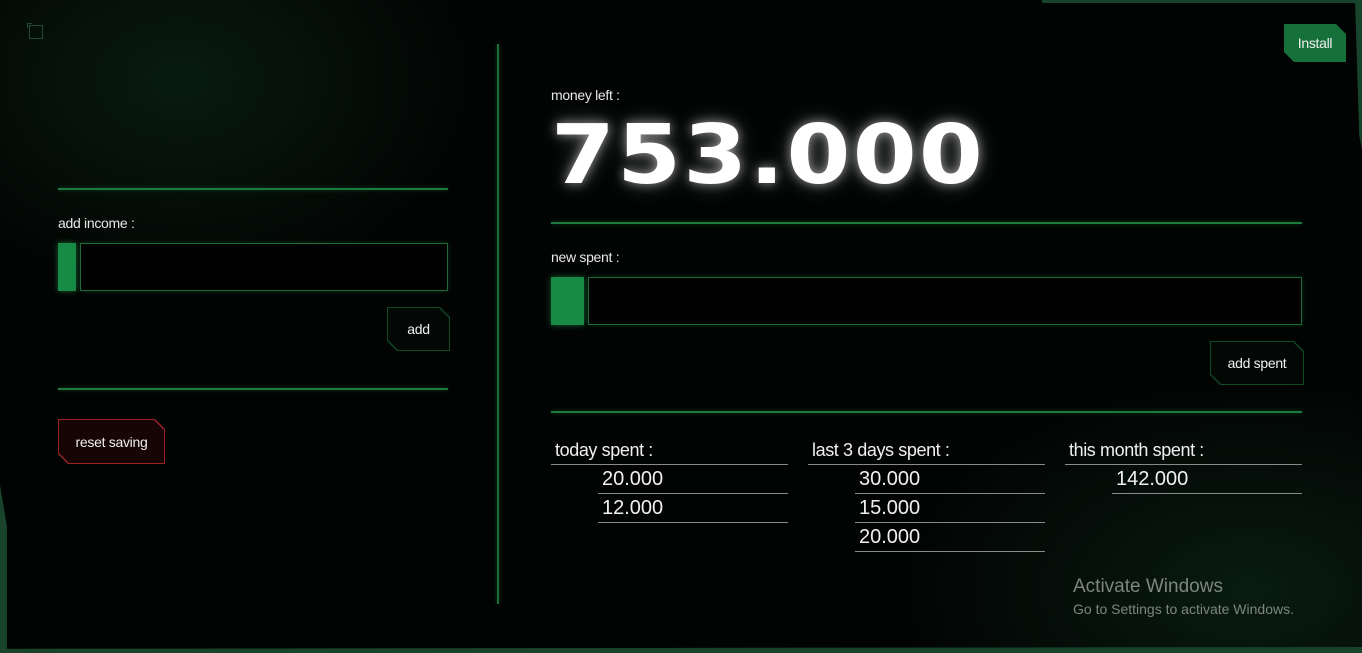  What do you see at coordinates (96, 223) in the screenshot?
I see `income-label: add income :` at bounding box center [96, 223].